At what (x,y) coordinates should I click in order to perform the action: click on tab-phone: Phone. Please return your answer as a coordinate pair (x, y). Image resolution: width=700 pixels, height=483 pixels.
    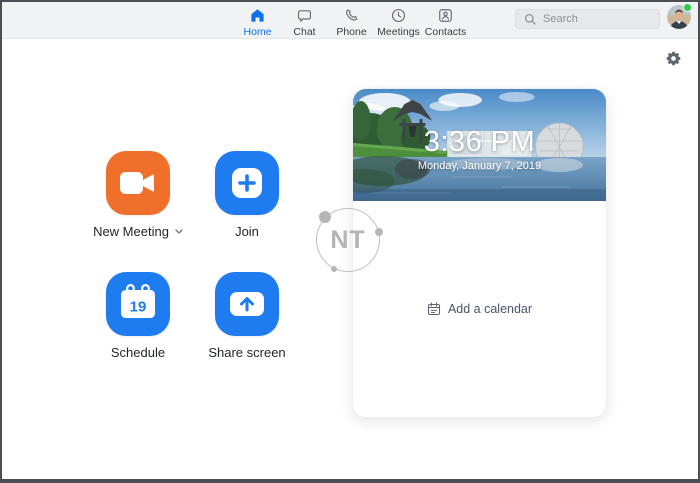
    Looking at the image, I should click on (351, 20).